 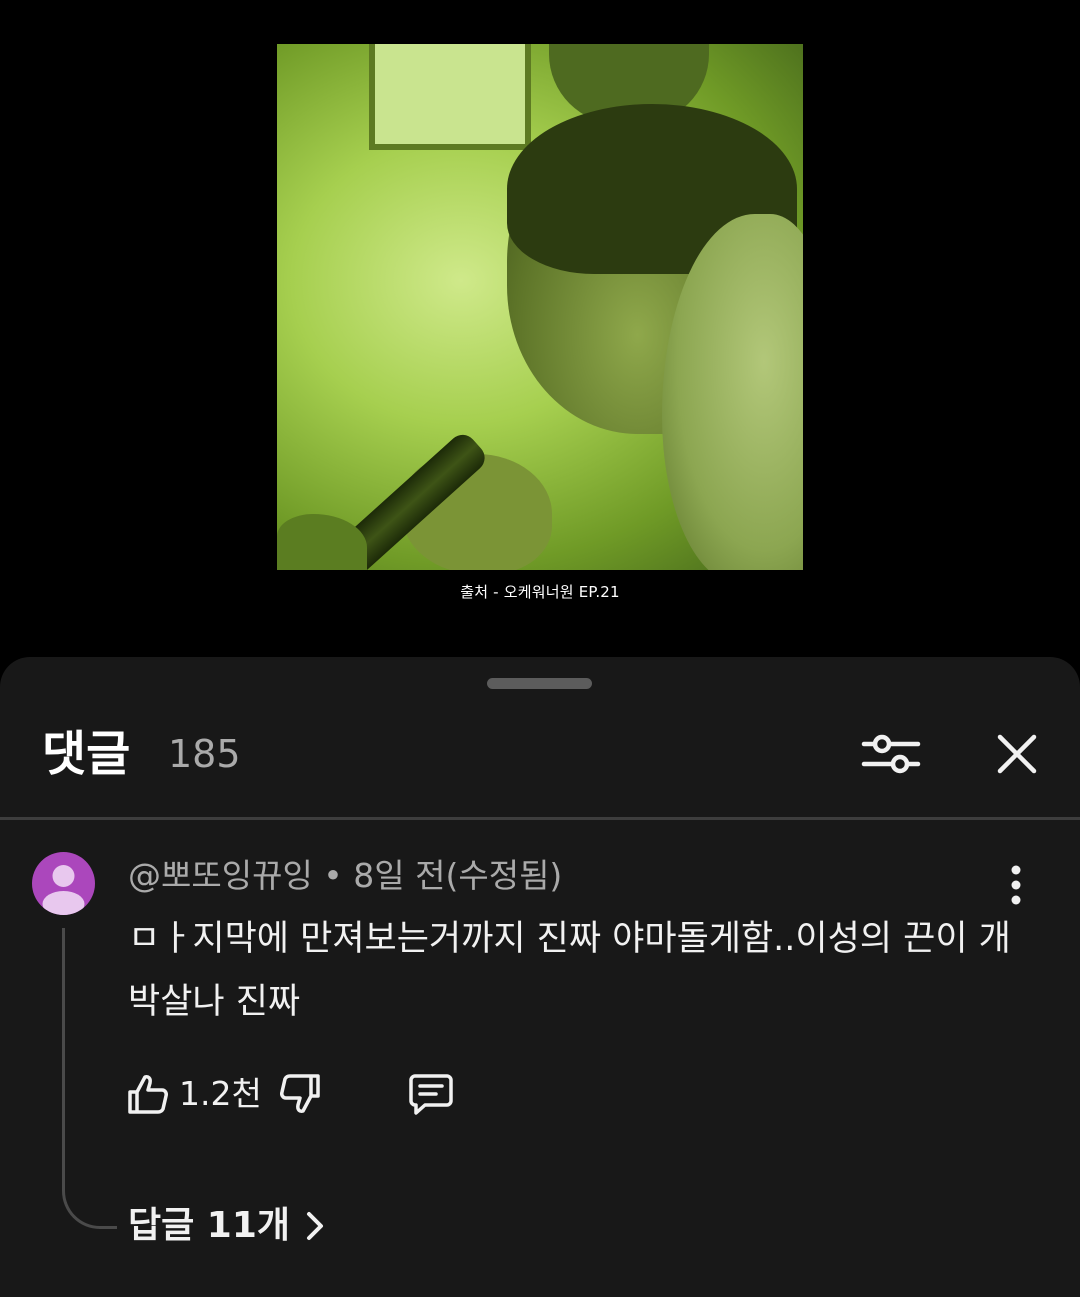 What do you see at coordinates (86, 754) in the screenshot?
I see `comments-title: 댓글` at bounding box center [86, 754].